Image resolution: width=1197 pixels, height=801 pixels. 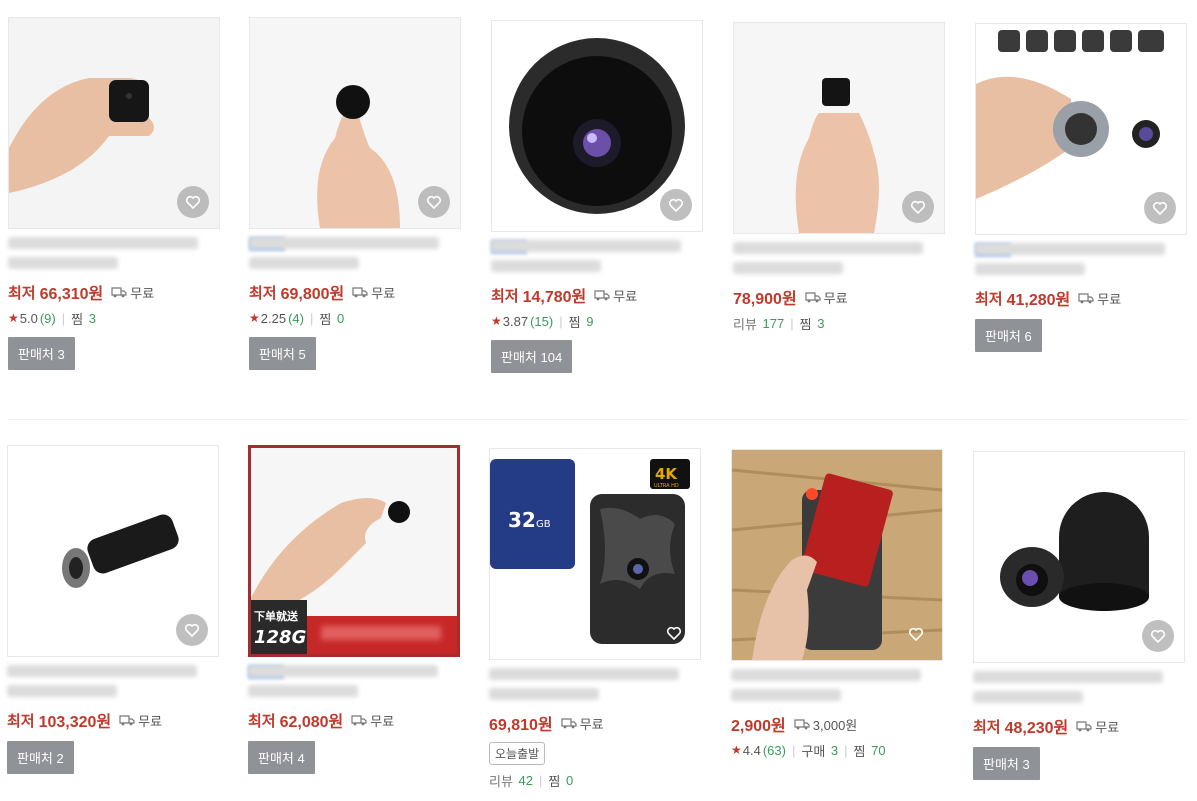 I want to click on review-count: 42, so click(x=526, y=780).